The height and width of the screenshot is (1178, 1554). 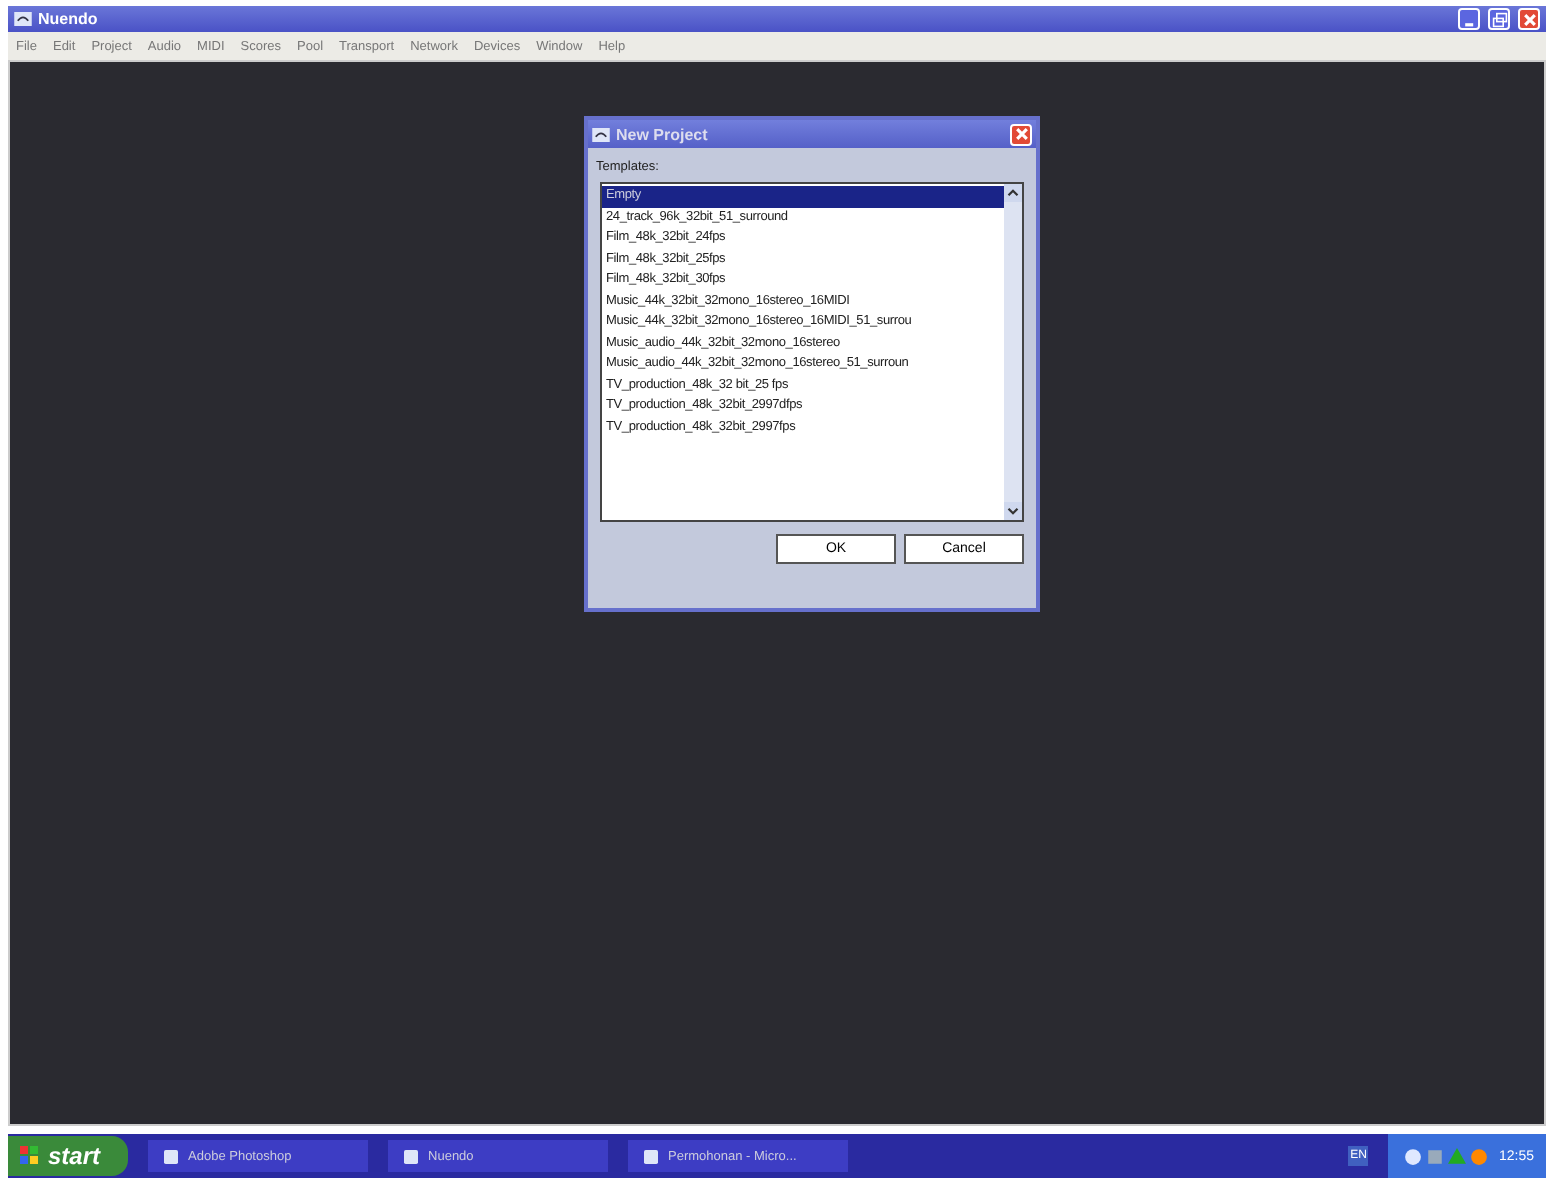 I want to click on windows-logo, so click(x=30, y=1156).